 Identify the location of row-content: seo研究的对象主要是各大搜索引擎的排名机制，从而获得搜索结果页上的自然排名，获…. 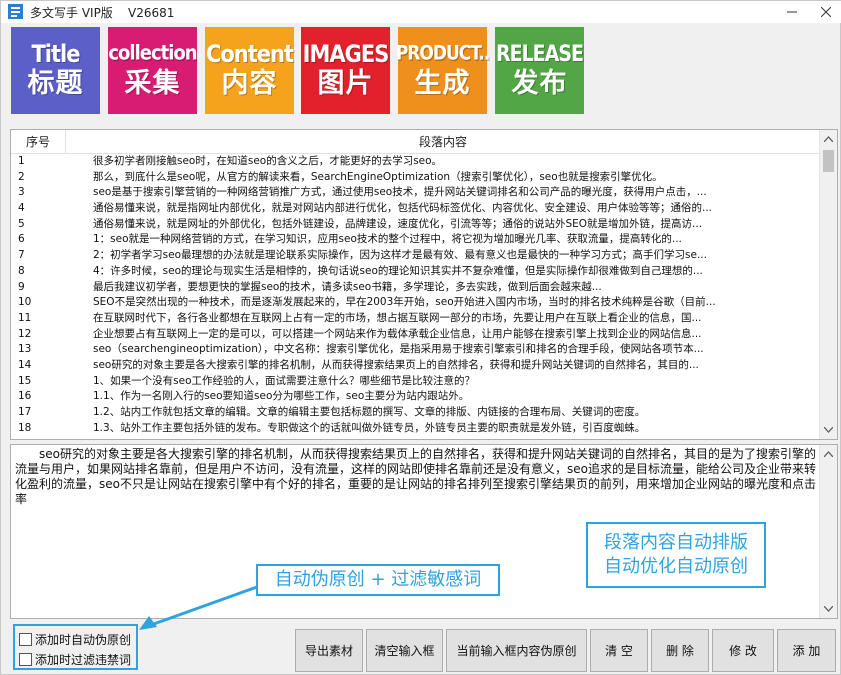
(396, 364).